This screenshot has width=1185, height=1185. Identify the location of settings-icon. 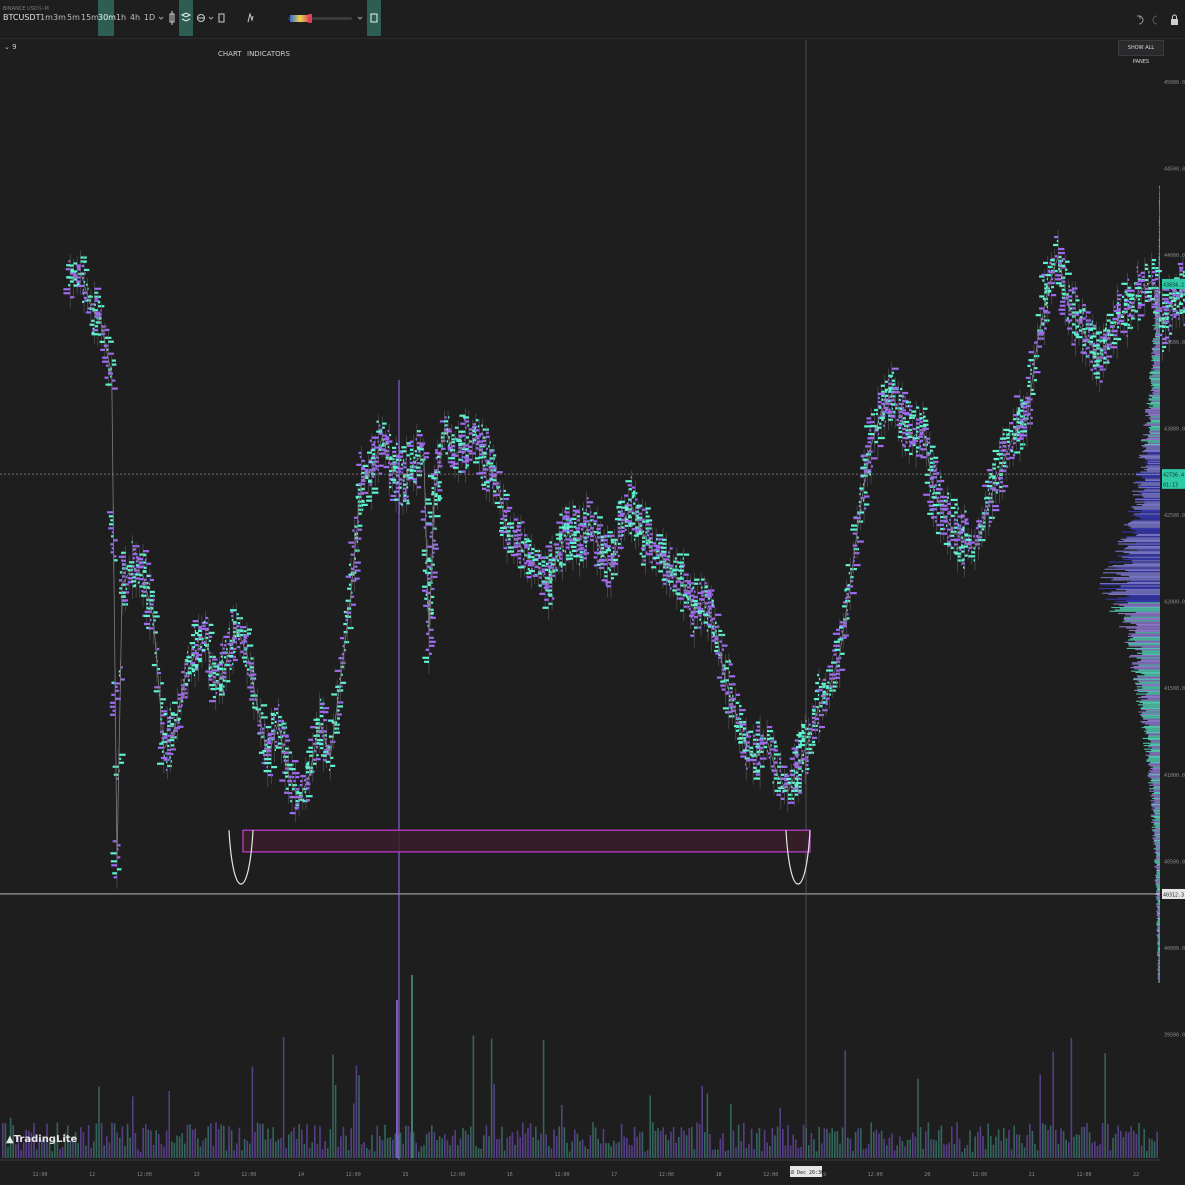
(374, 18).